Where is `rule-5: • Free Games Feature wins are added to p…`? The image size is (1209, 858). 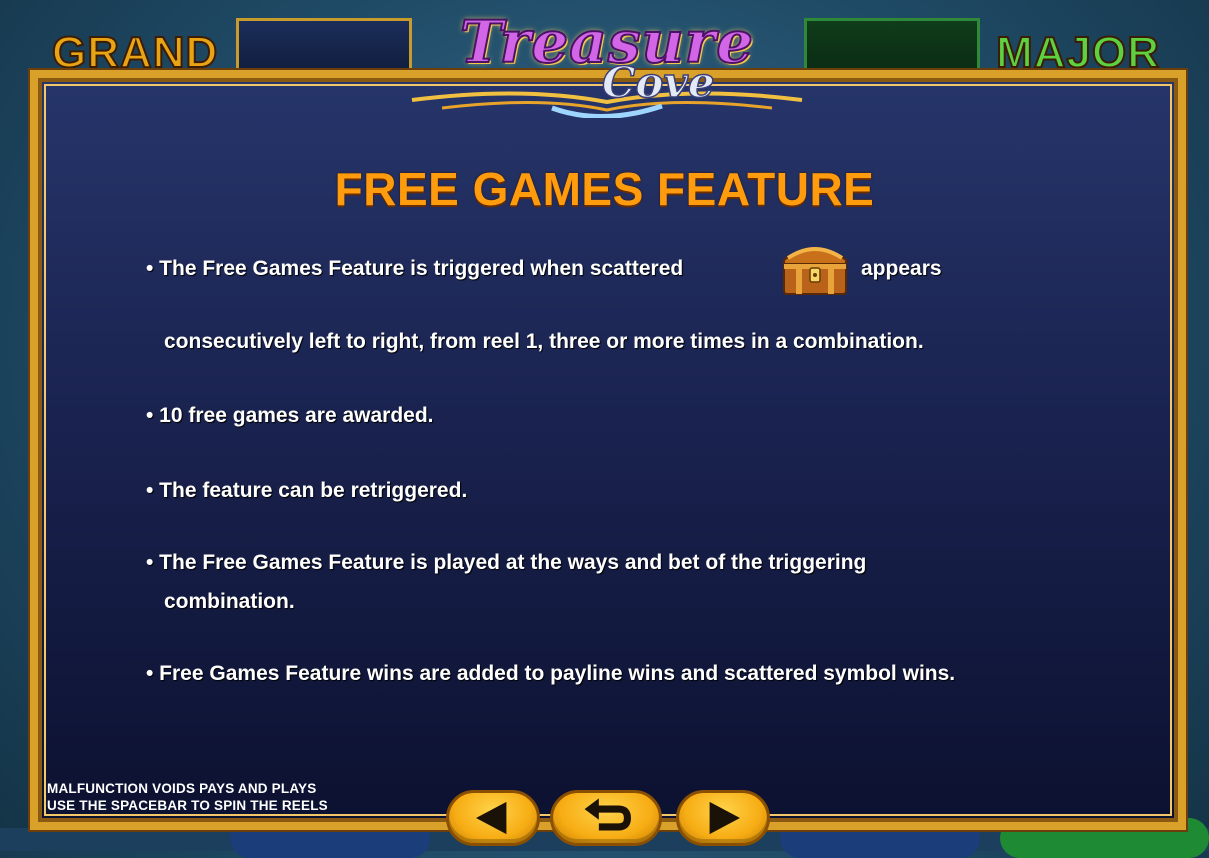
rule-5: • Free Games Feature wins are added to p… is located at coordinates (551, 673).